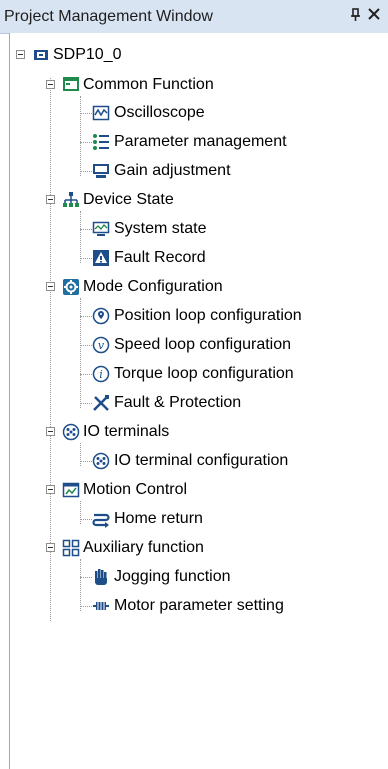  Describe the element at coordinates (126, 431) in the screenshot. I see `group-label: IO terminals` at that location.